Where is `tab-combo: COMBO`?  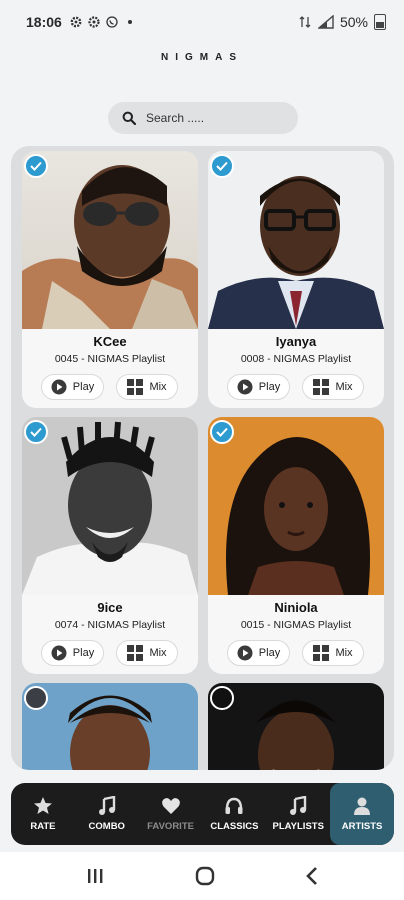
tab-combo: COMBO is located at coordinates (107, 814).